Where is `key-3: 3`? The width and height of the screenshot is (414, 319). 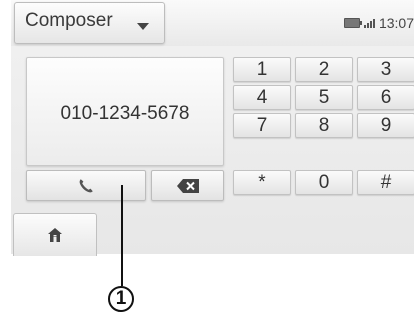
key-3: 3 is located at coordinates (385, 69).